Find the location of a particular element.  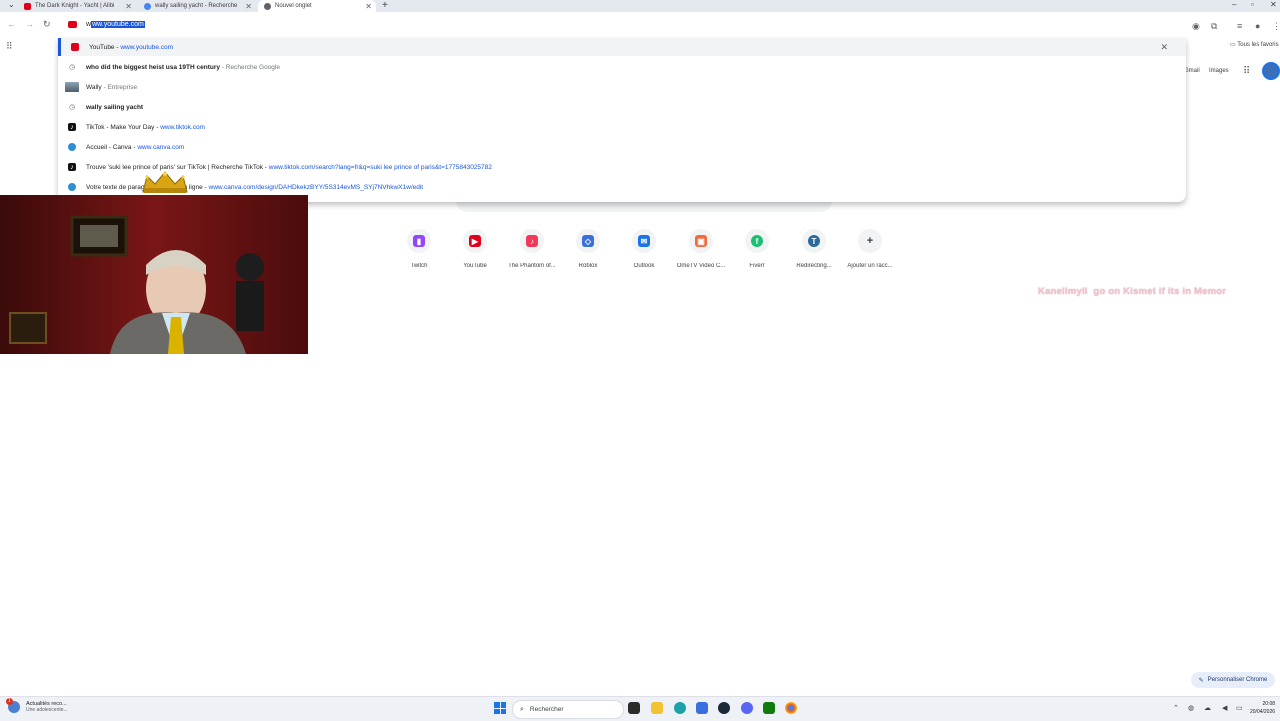

shortcut-outlook: ✉ Outlook is located at coordinates (644, 249).